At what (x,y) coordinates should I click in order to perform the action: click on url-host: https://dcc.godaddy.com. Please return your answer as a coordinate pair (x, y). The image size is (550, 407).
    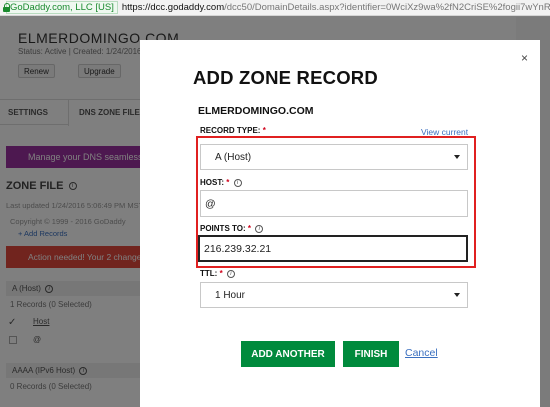
    Looking at the image, I should click on (173, 7).